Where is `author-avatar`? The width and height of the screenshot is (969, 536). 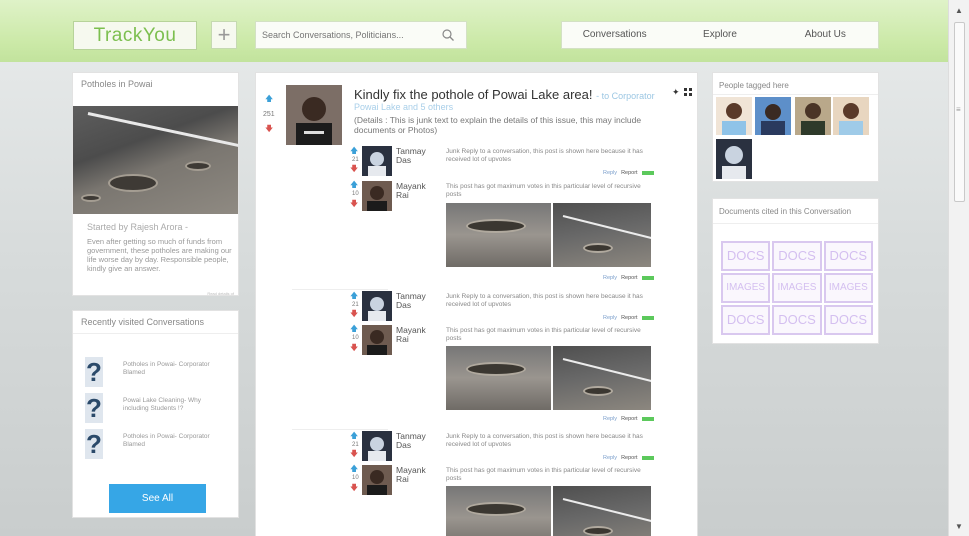 author-avatar is located at coordinates (314, 115).